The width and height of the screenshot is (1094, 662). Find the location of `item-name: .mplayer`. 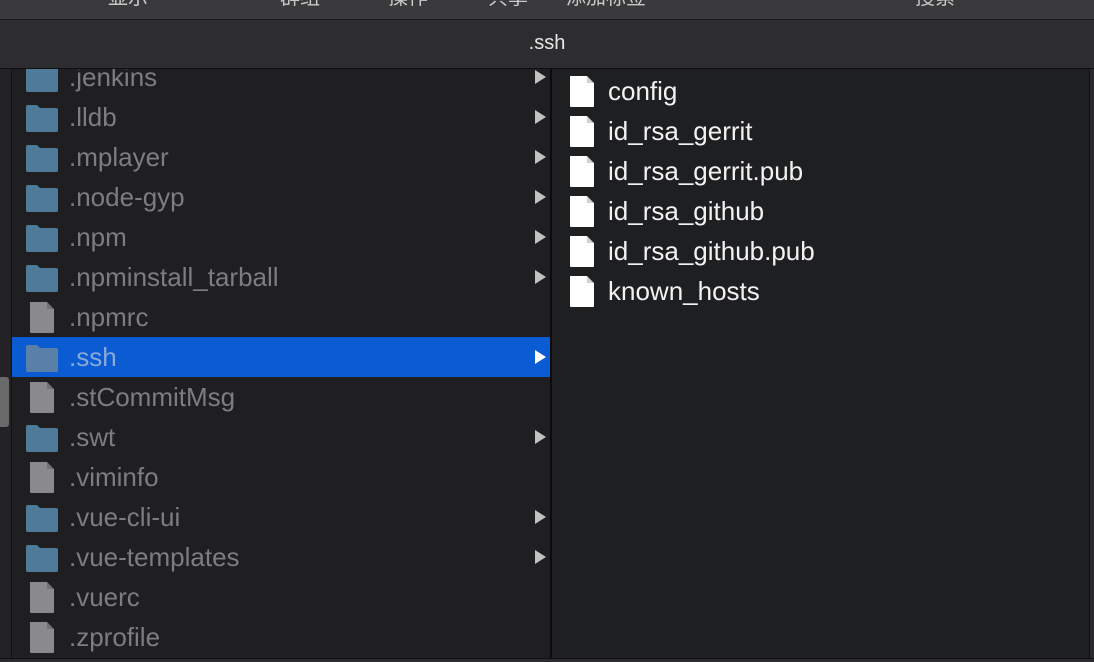

item-name: .mplayer is located at coordinates (119, 157).